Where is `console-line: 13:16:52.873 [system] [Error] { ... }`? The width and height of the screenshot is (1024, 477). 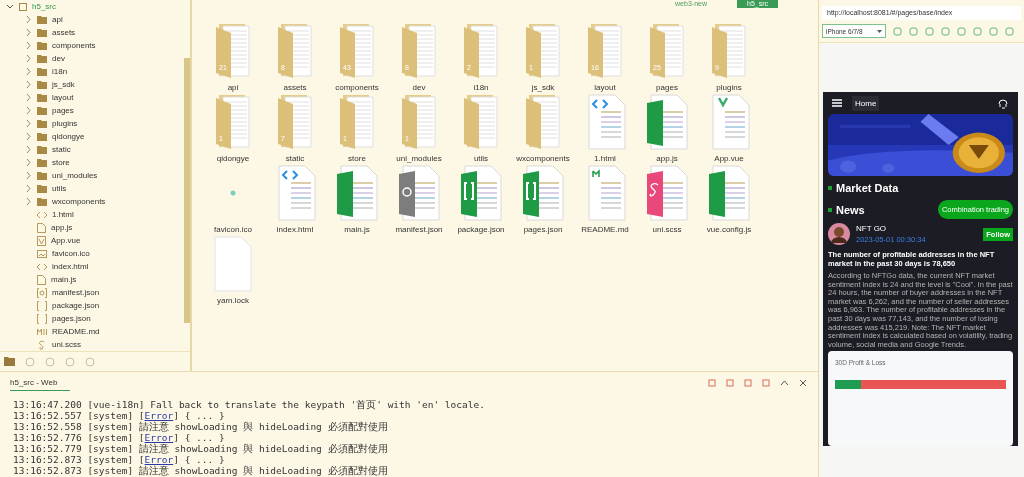
console-line: 13:16:52.873 [system] [Error] { ... } is located at coordinates (119, 459).